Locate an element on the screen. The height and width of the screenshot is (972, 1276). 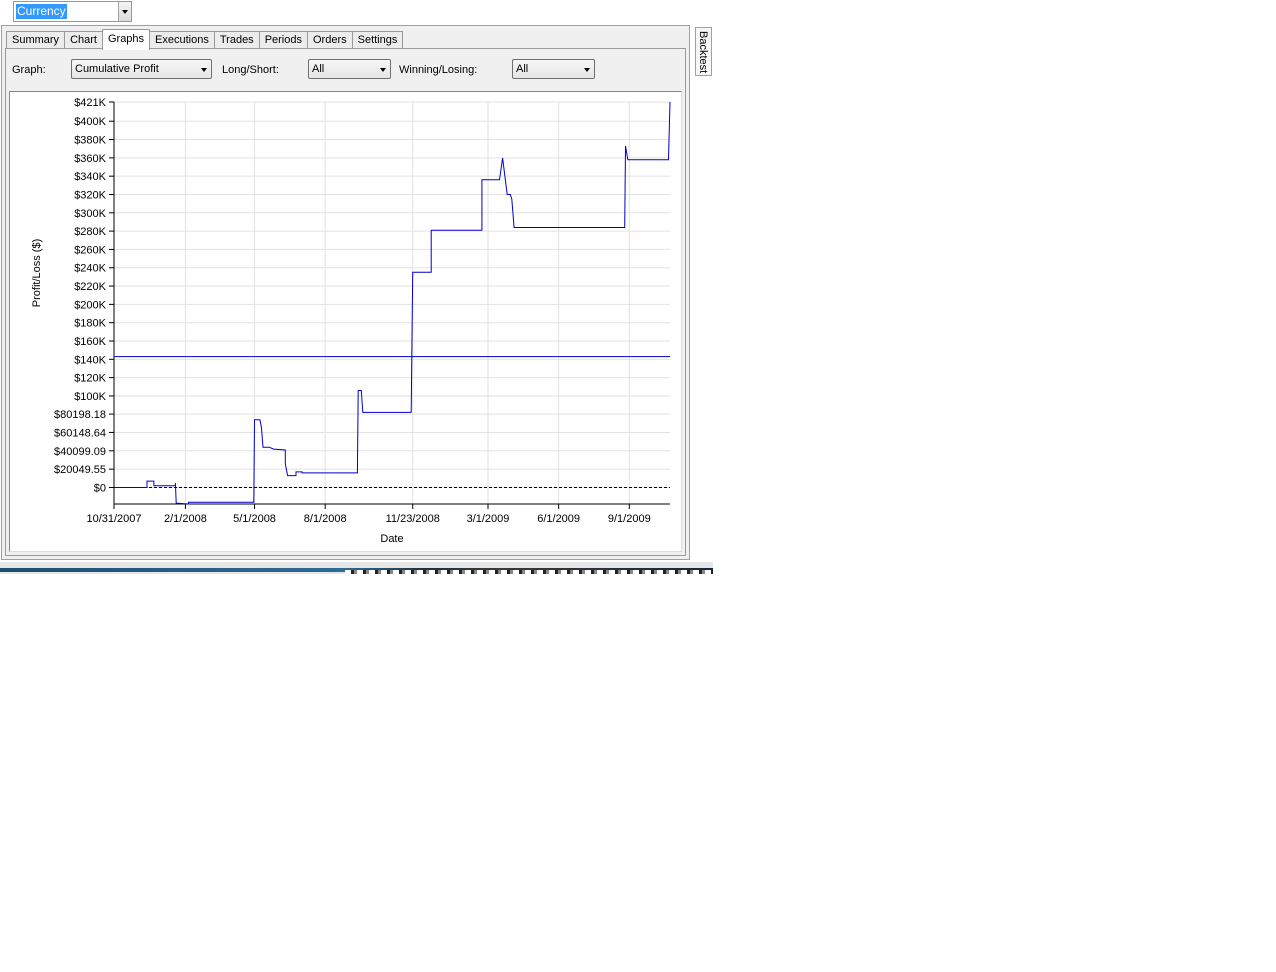
side-tab-backtest: Backtest is located at coordinates (703, 51).